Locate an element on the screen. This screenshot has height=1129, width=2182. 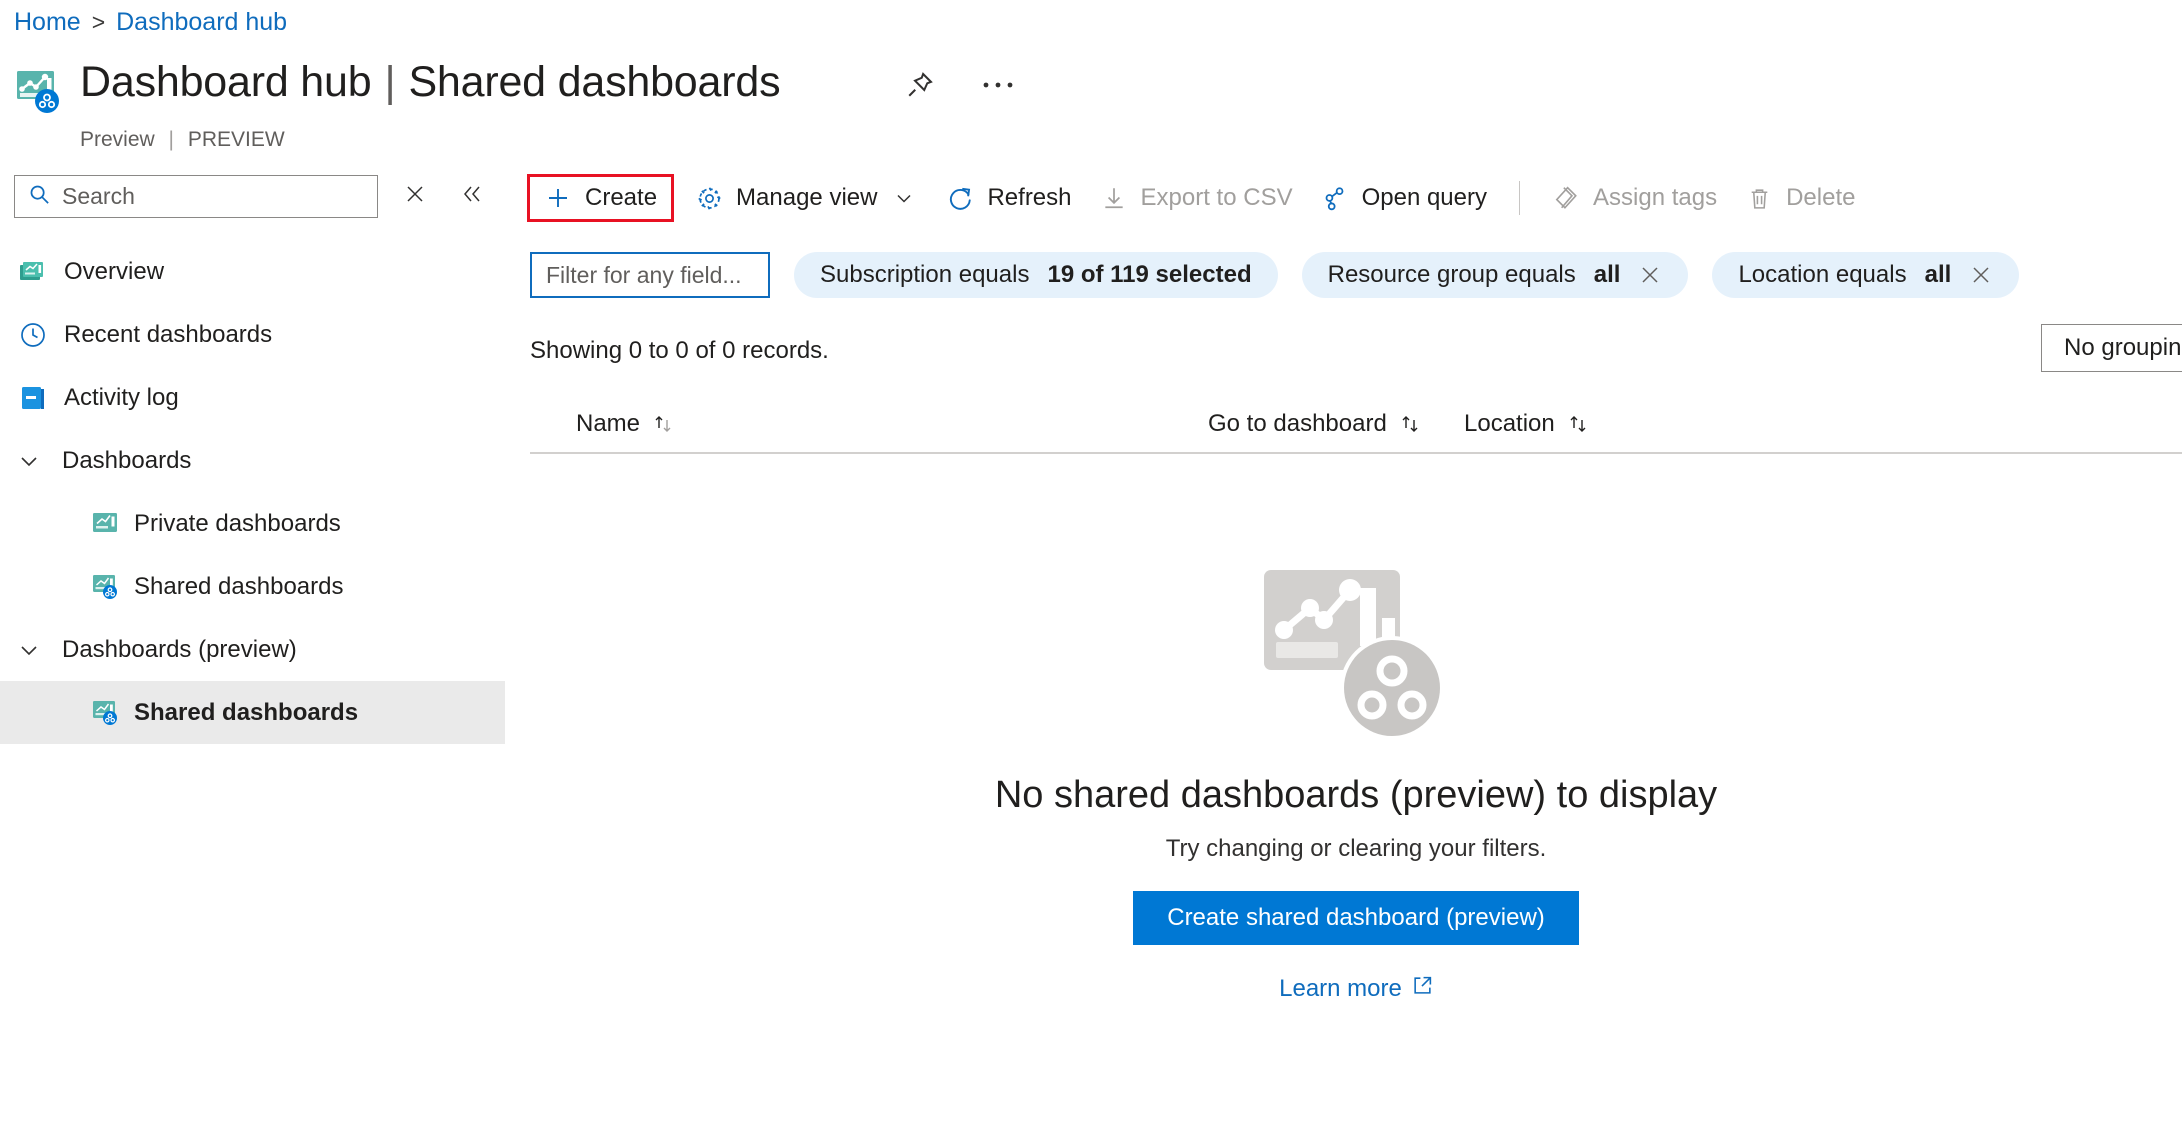
download-icon is located at coordinates (1114, 198).